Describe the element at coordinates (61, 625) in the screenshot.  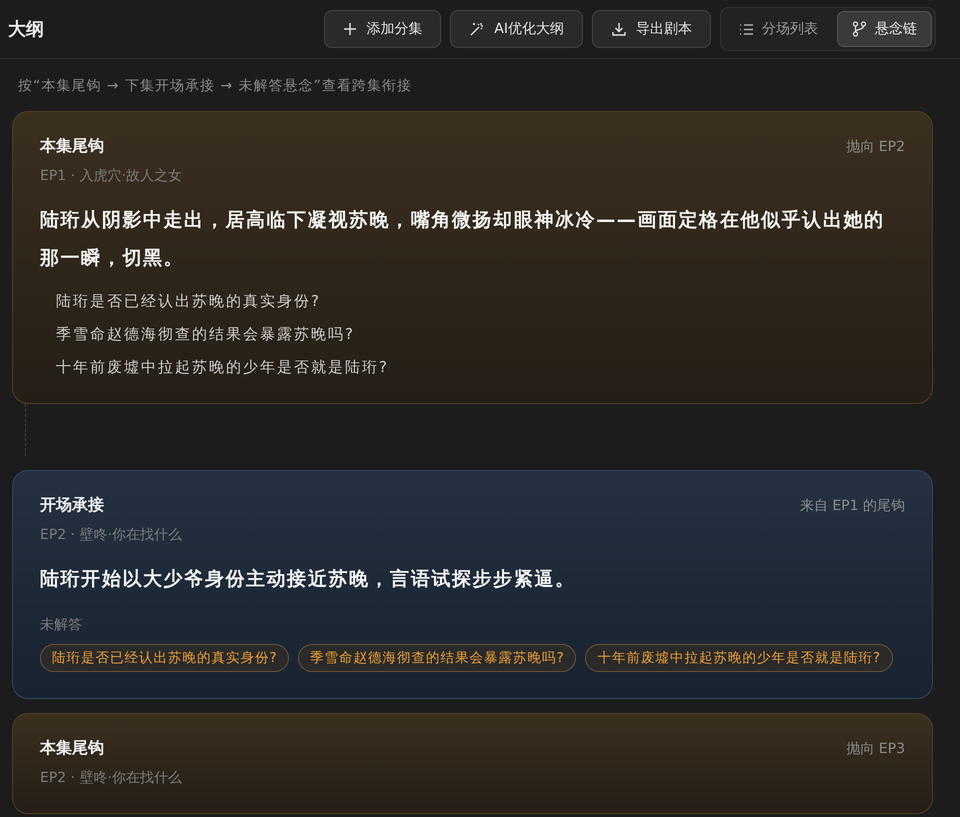
I see `unanswered-label: 未解答` at that location.